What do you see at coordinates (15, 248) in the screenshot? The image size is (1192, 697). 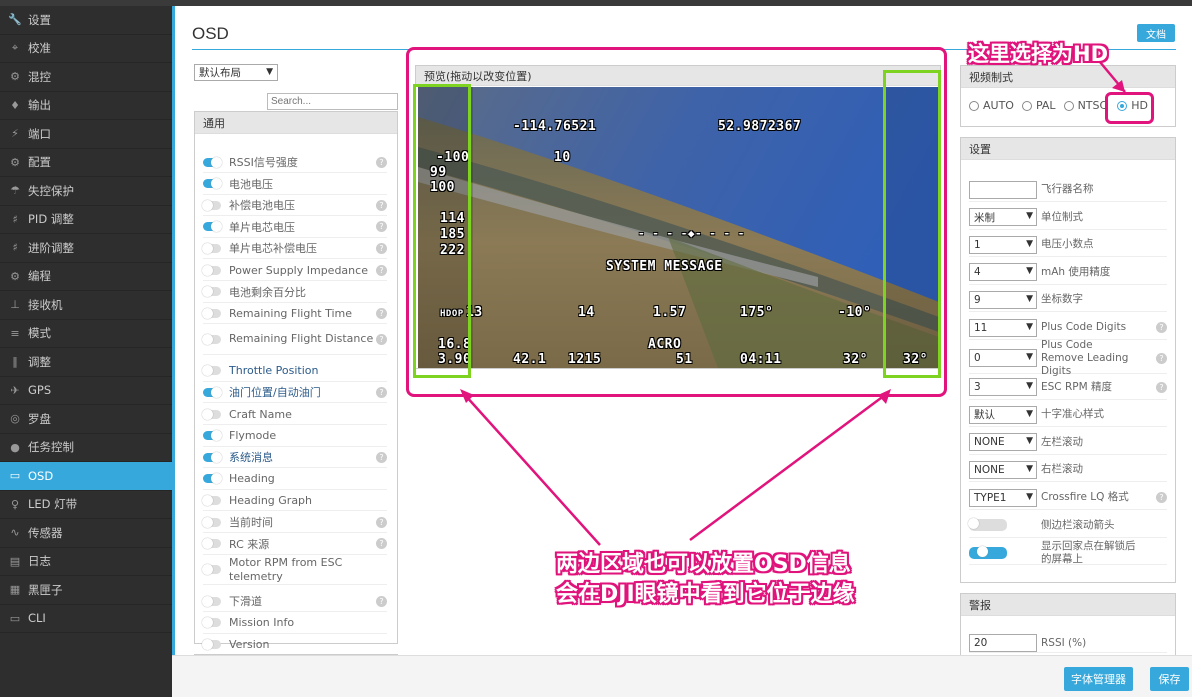 I see `advanced-icon: ♯` at bounding box center [15, 248].